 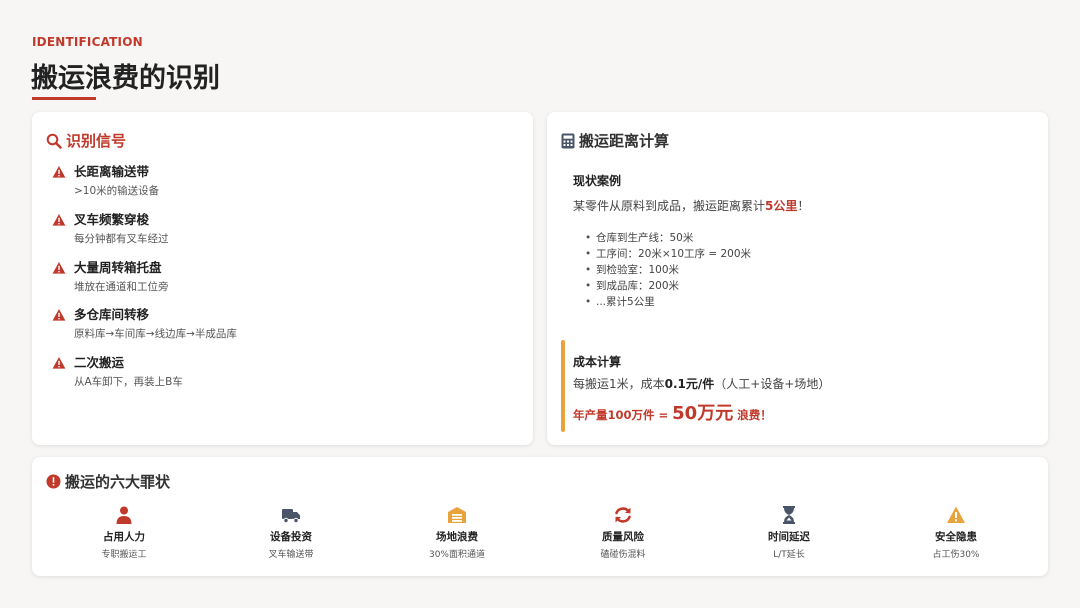 I want to click on calculator-icon, so click(x=568, y=140).